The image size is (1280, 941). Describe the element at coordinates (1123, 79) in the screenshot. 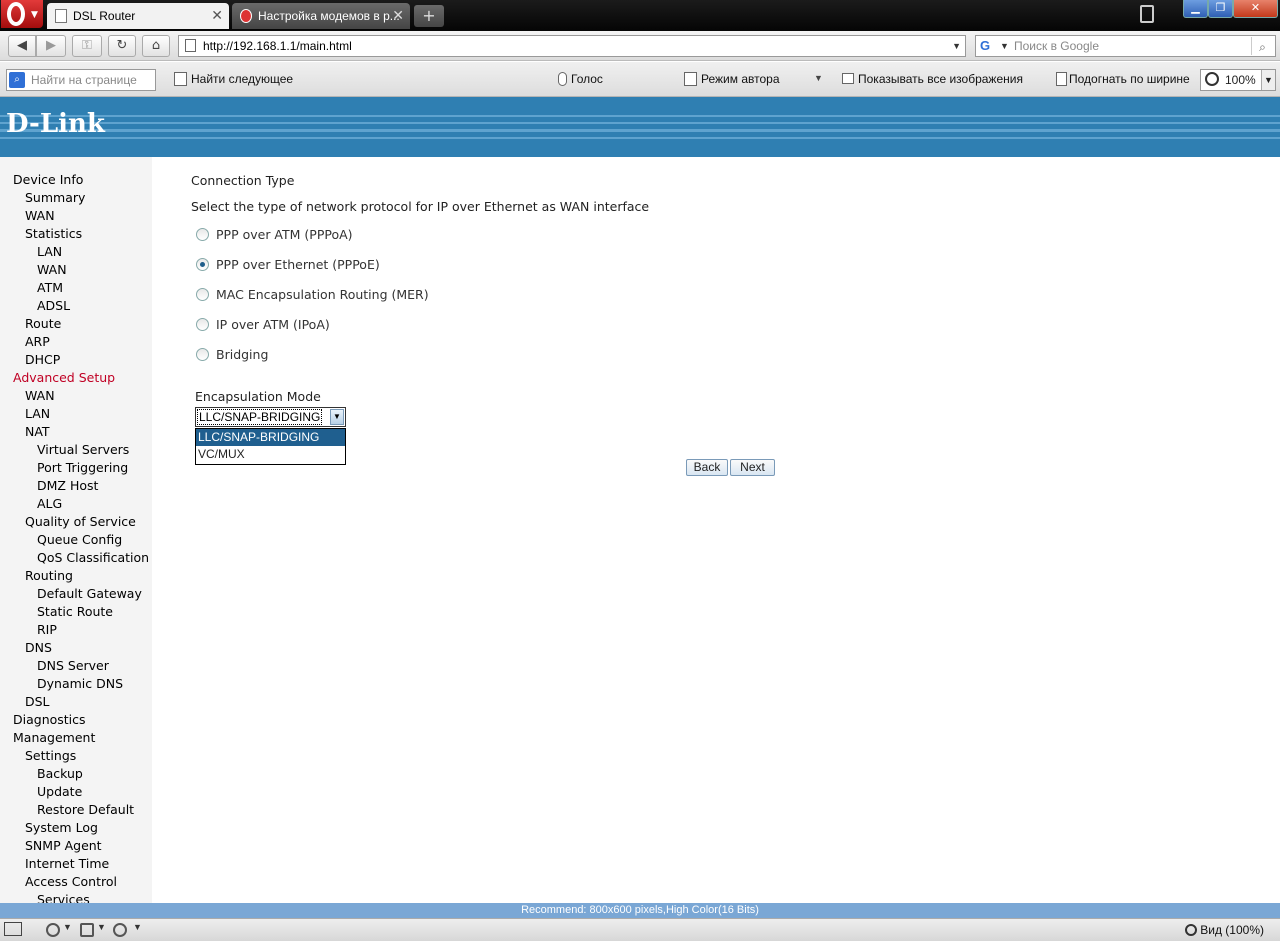

I see `fit-width-button: Подогнать по ширине` at that location.